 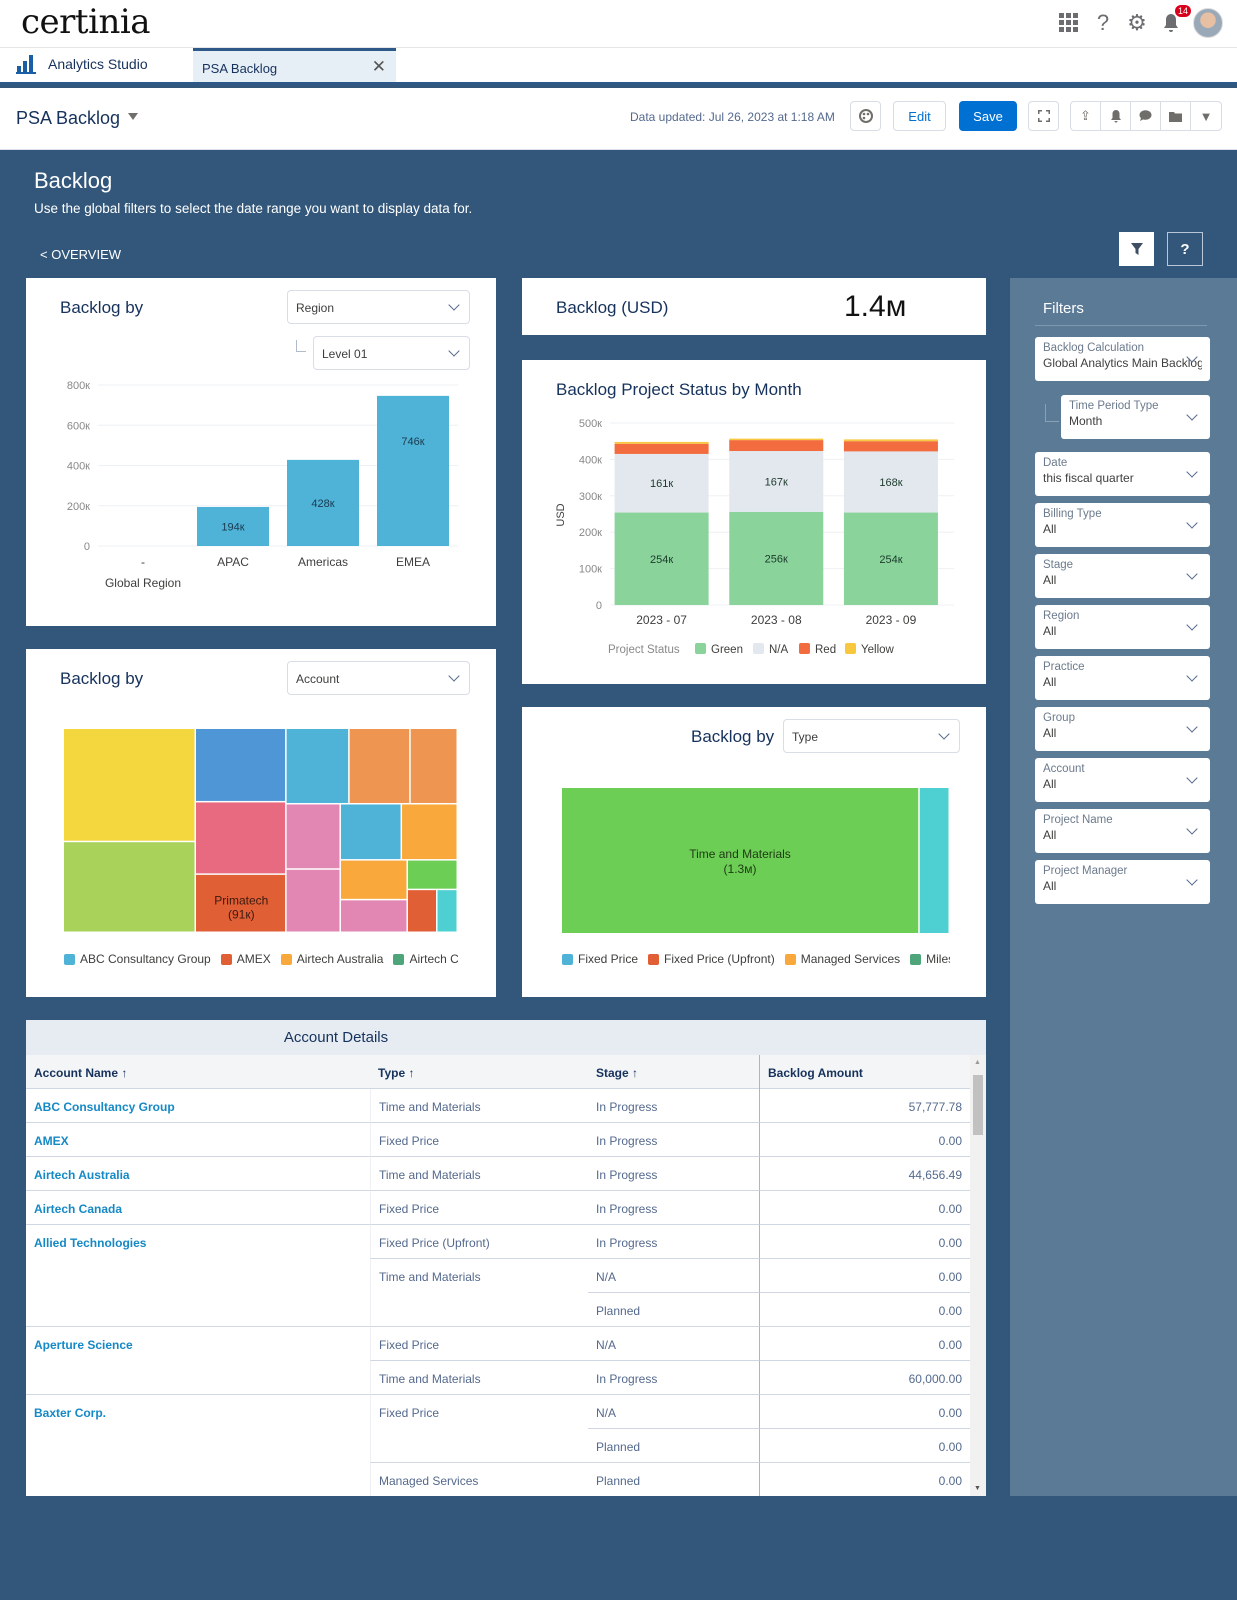 I want to click on legend-item: Fixed Price, so click(x=600, y=959).